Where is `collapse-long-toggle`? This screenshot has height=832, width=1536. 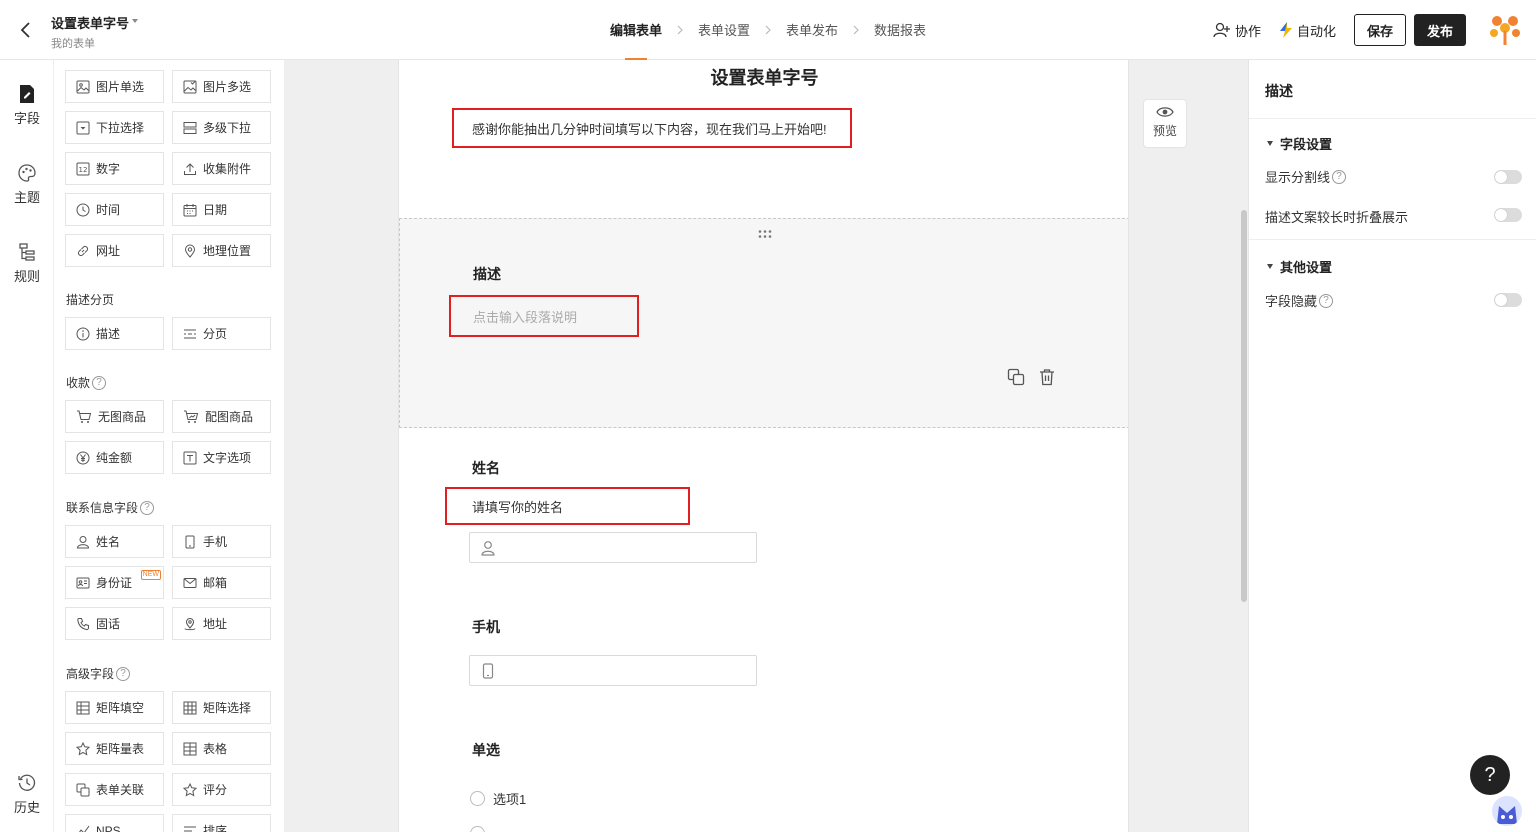
collapse-long-toggle is located at coordinates (1508, 215).